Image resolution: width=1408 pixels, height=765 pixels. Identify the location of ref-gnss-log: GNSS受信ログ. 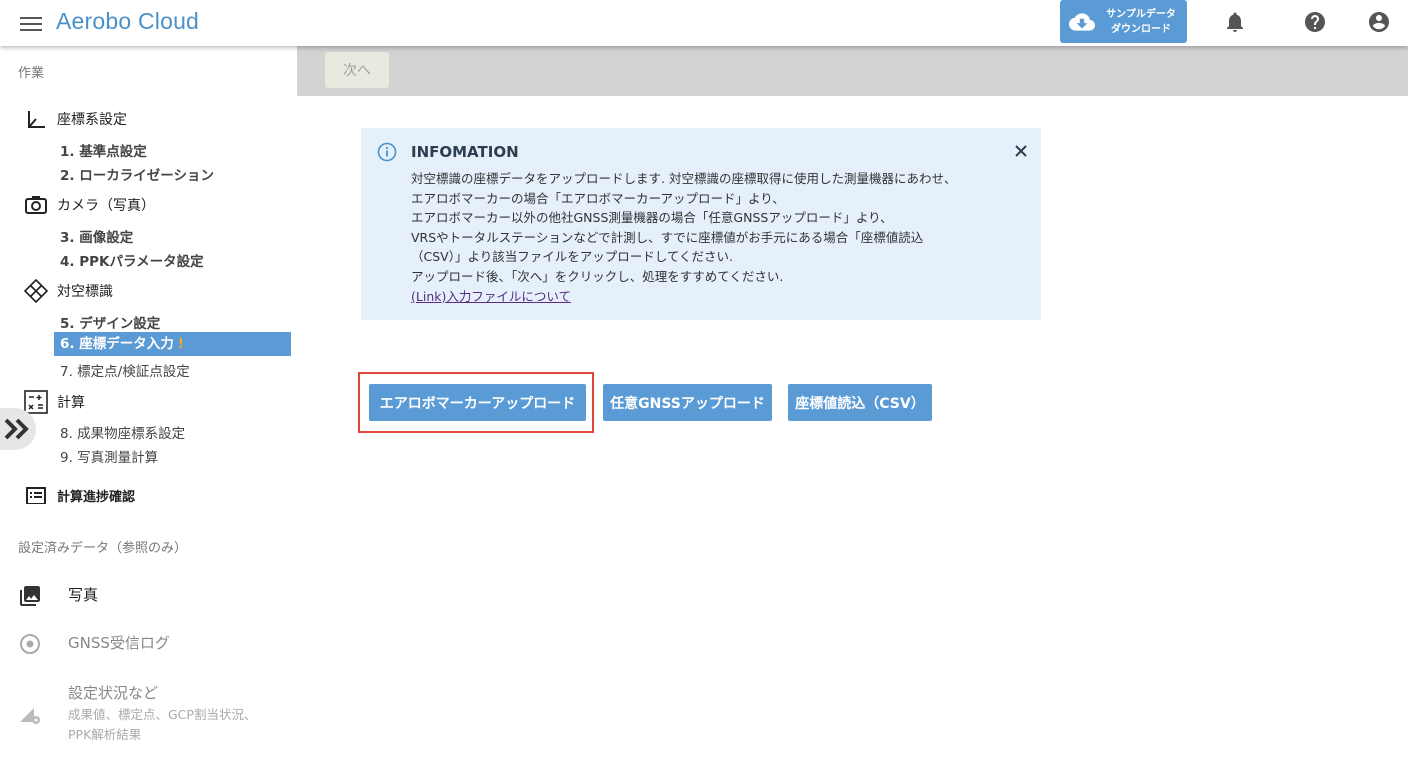
(94, 644).